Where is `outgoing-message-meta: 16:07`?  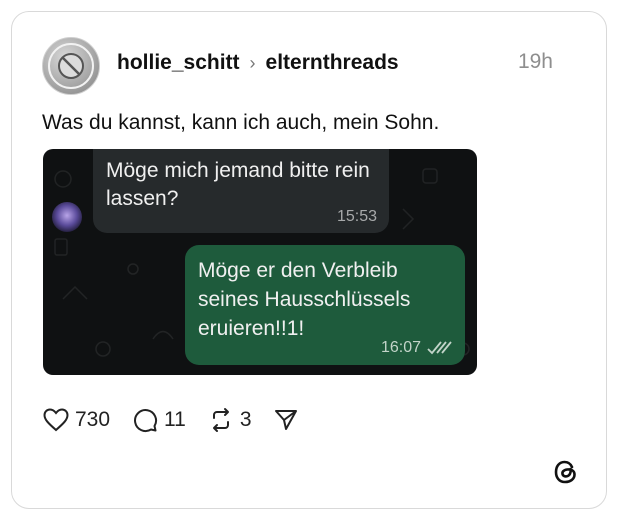
outgoing-message-meta: 16:07 is located at coordinates (417, 348).